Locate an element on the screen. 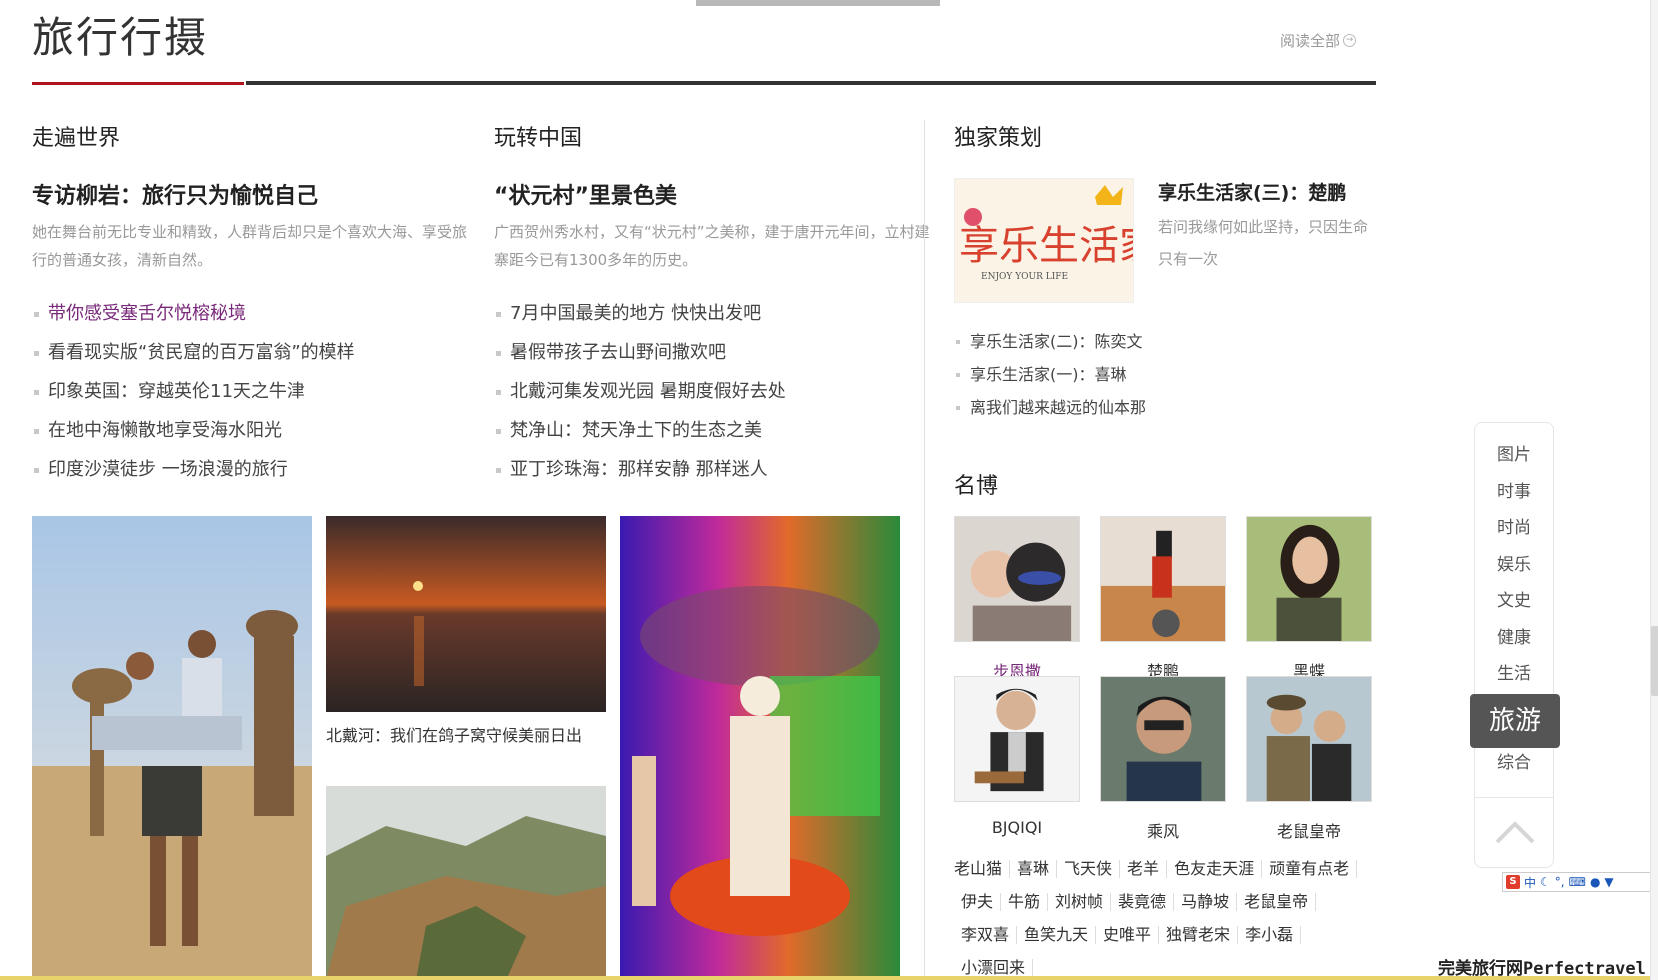 The width and height of the screenshot is (1658, 980). user-icon: ● is located at coordinates (1595, 882).